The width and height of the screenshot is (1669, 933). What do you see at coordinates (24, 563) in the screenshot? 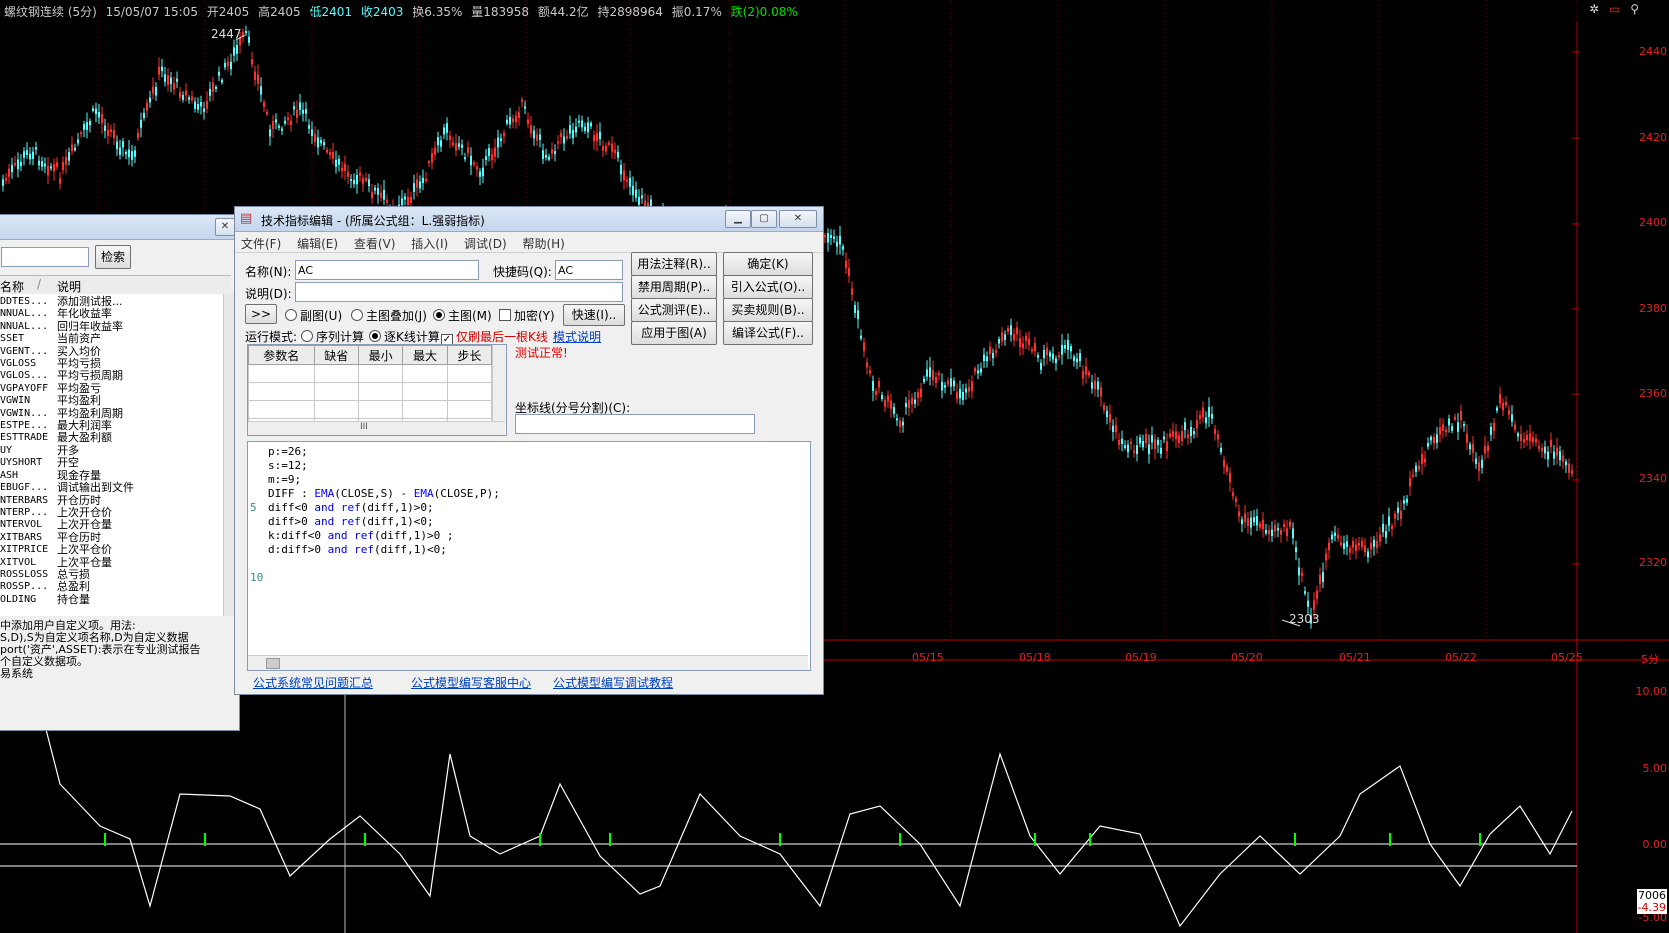
I see `list-item-name: XITVOL` at bounding box center [24, 563].